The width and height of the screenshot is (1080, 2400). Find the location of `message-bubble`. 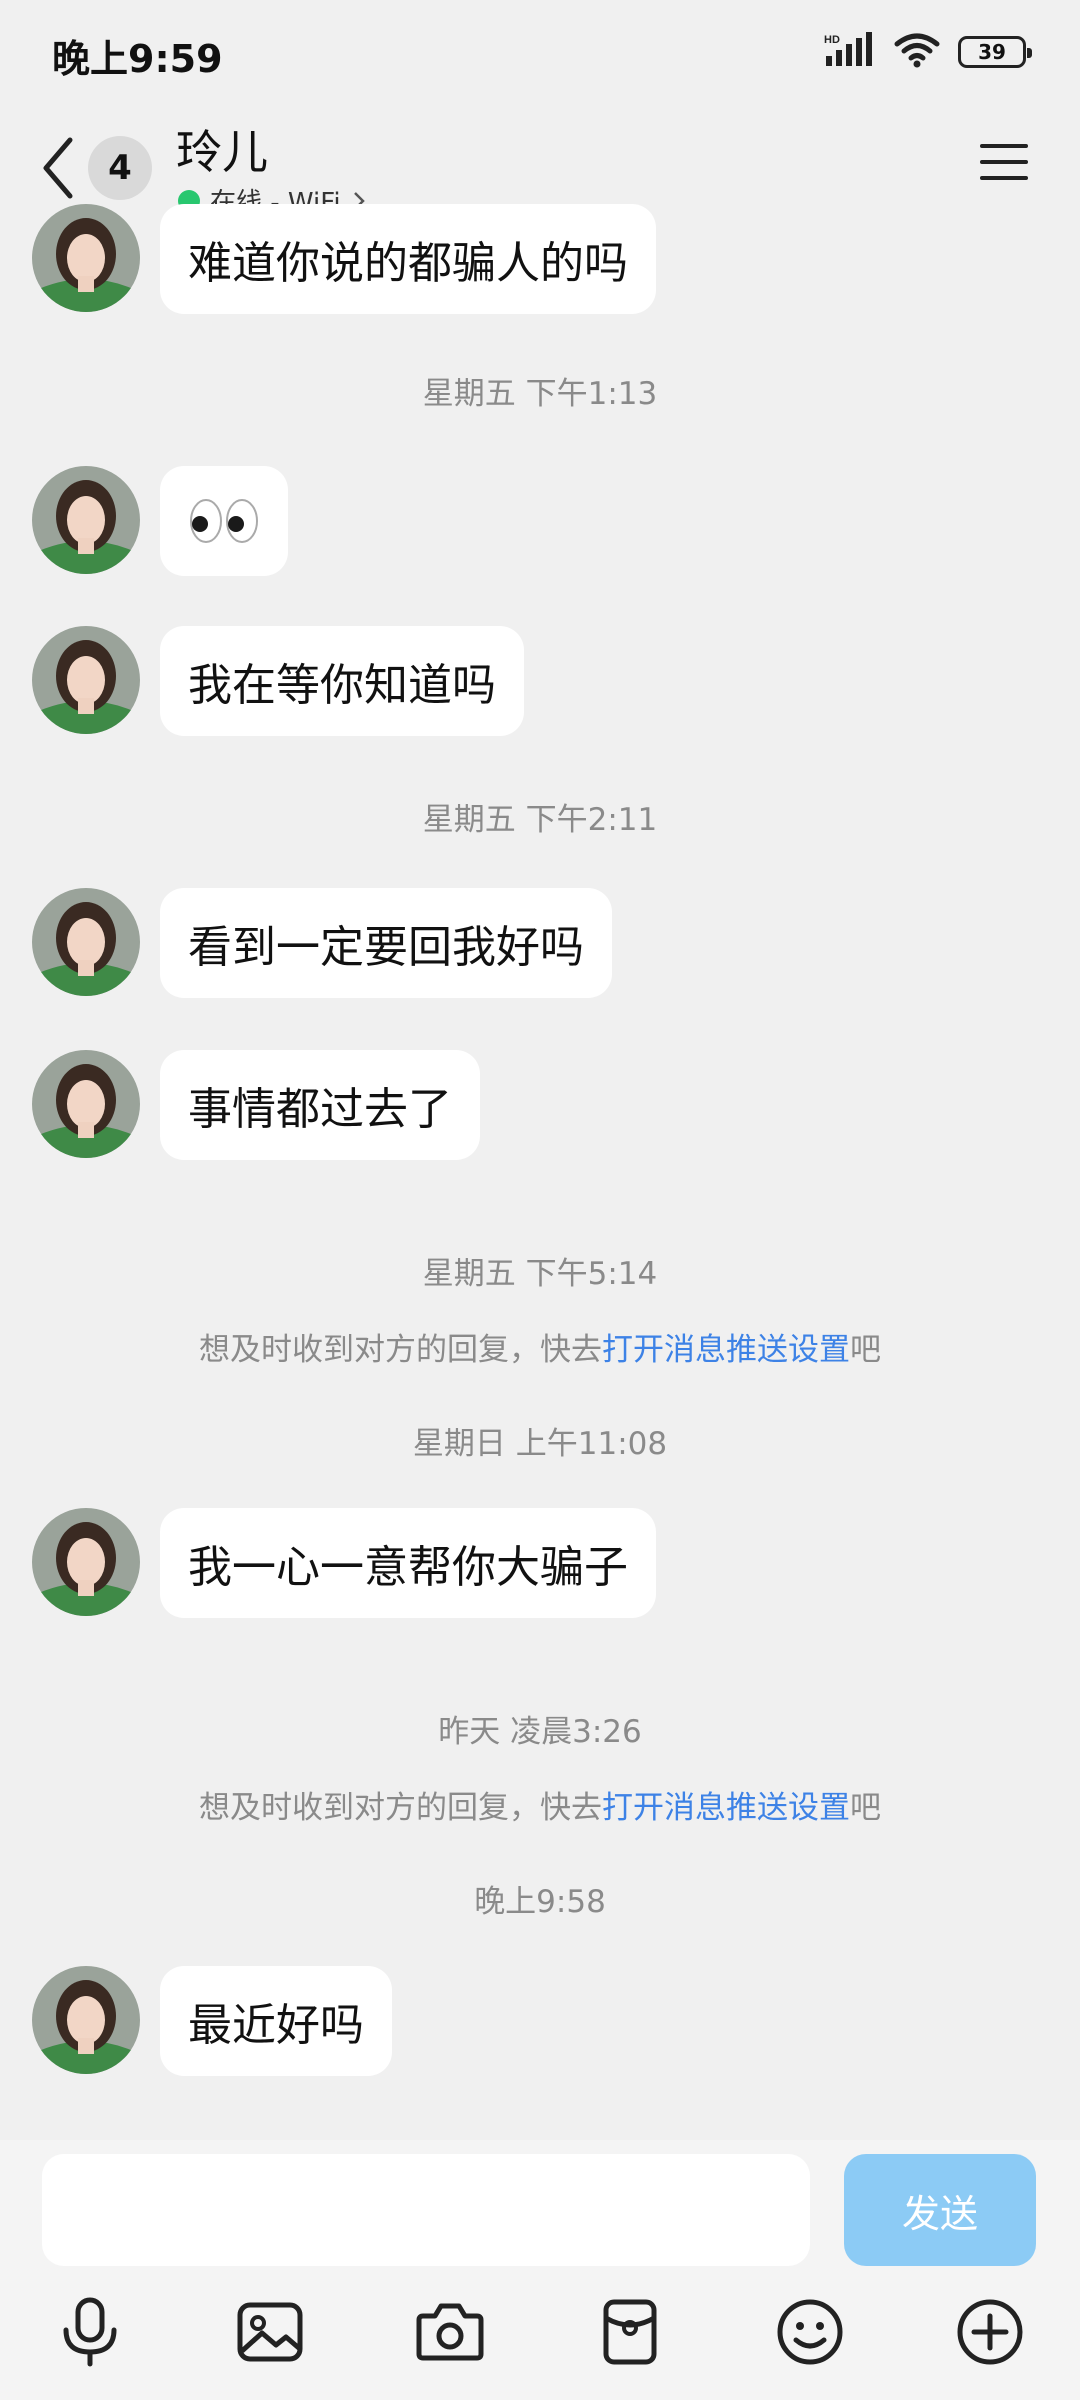

message-bubble is located at coordinates (224, 521).